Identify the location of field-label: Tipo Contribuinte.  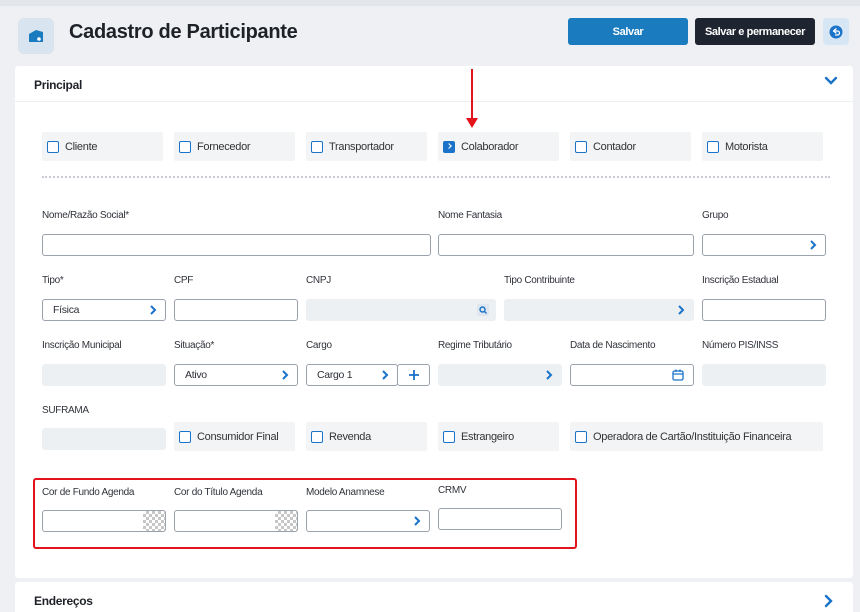
(539, 280).